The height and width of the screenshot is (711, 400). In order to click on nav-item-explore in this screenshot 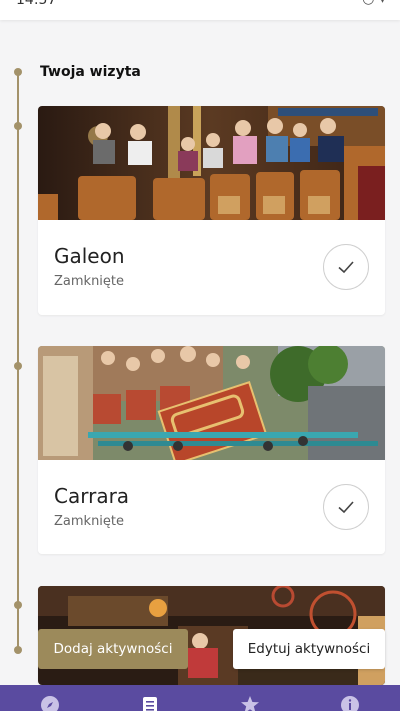, I will do `click(50, 698)`.